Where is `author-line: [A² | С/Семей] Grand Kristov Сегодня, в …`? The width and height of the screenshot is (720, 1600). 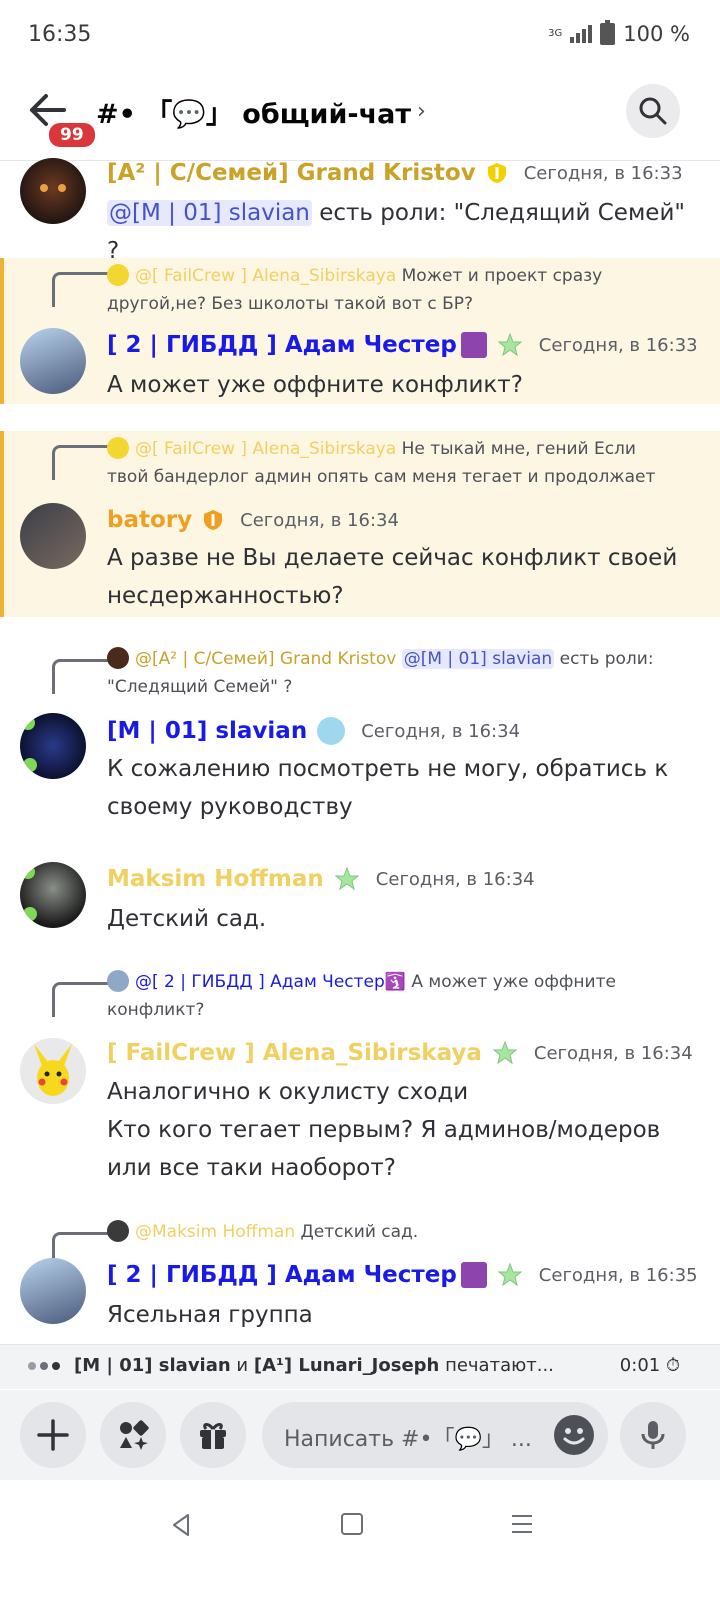 author-line: [A² | С/Семей] Grand Kristov Сегодня, в … is located at coordinates (395, 173).